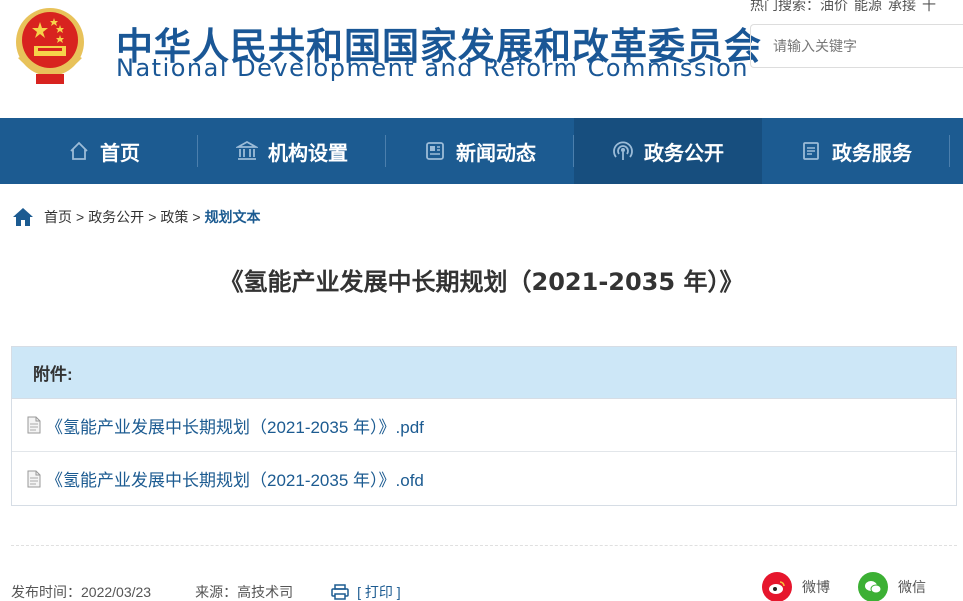 The height and width of the screenshot is (601, 963). What do you see at coordinates (379, 592) in the screenshot?
I see `print-label: [ 打印 ]` at bounding box center [379, 592].